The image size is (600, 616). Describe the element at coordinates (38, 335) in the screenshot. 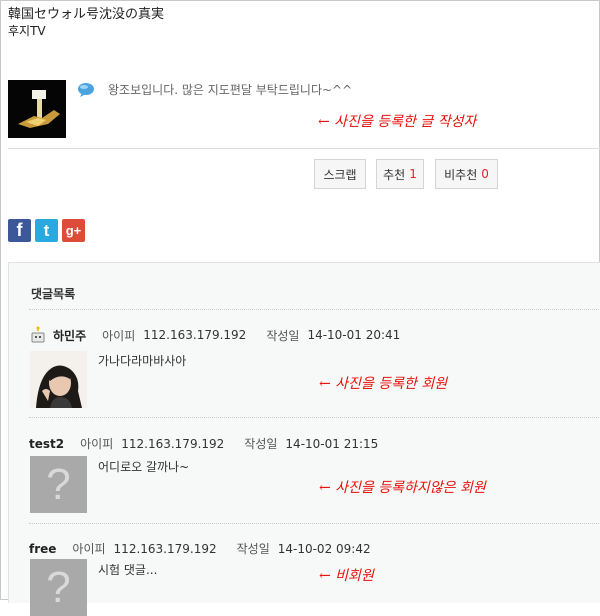

I see `member-level-icon` at that location.